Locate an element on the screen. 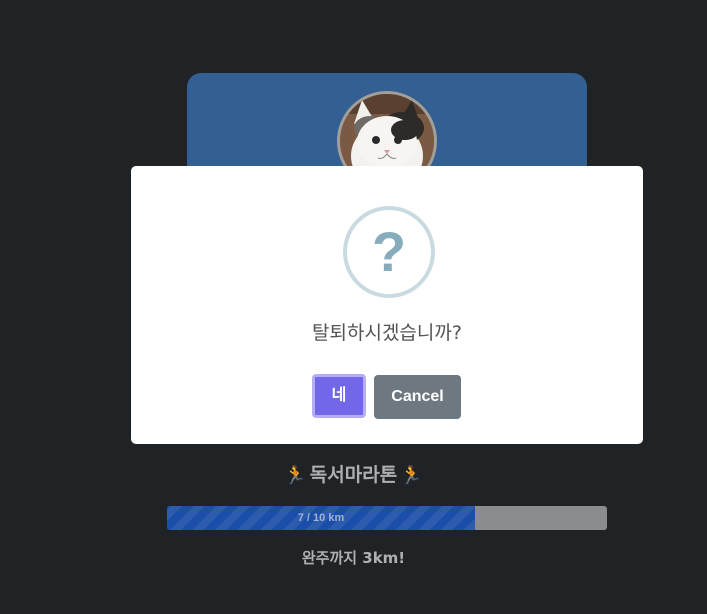 The width and height of the screenshot is (707, 614). marathon-title-row: 🏃 독서마라톤 🏃 is located at coordinates (353, 473).